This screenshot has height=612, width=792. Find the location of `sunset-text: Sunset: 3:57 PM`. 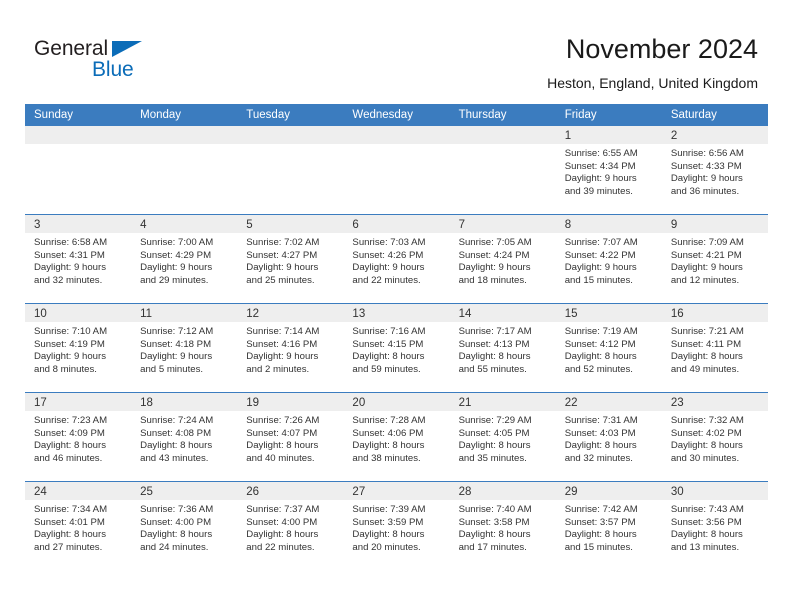

sunset-text: Sunset: 3:57 PM is located at coordinates (600, 522).